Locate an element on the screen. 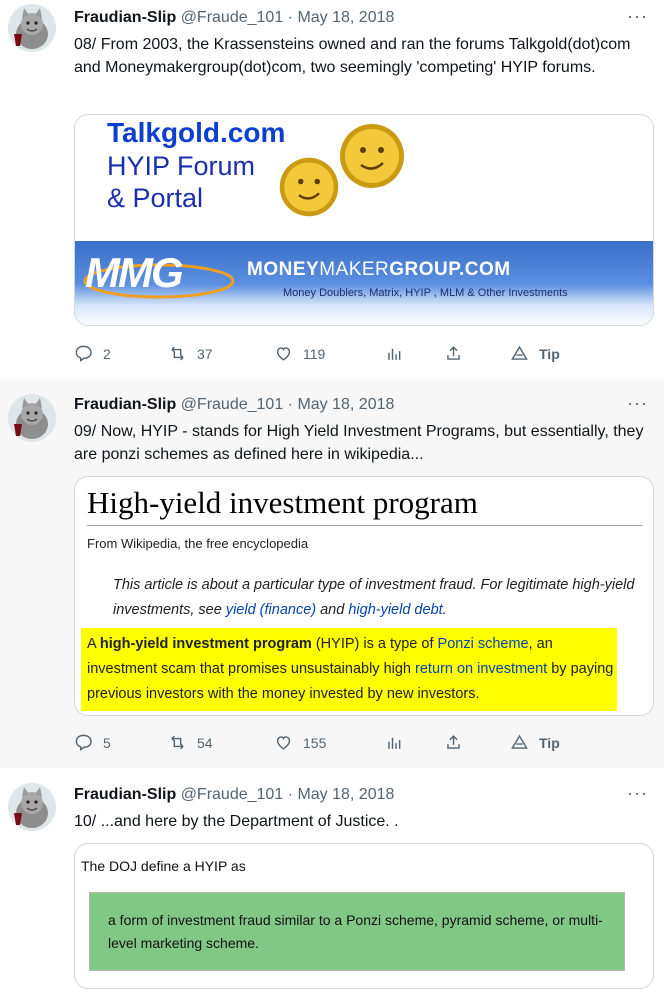 Image resolution: width=664 pixels, height=999 pixels. tweet-actions: 5 54 155 Tip is located at coordinates (319, 745).